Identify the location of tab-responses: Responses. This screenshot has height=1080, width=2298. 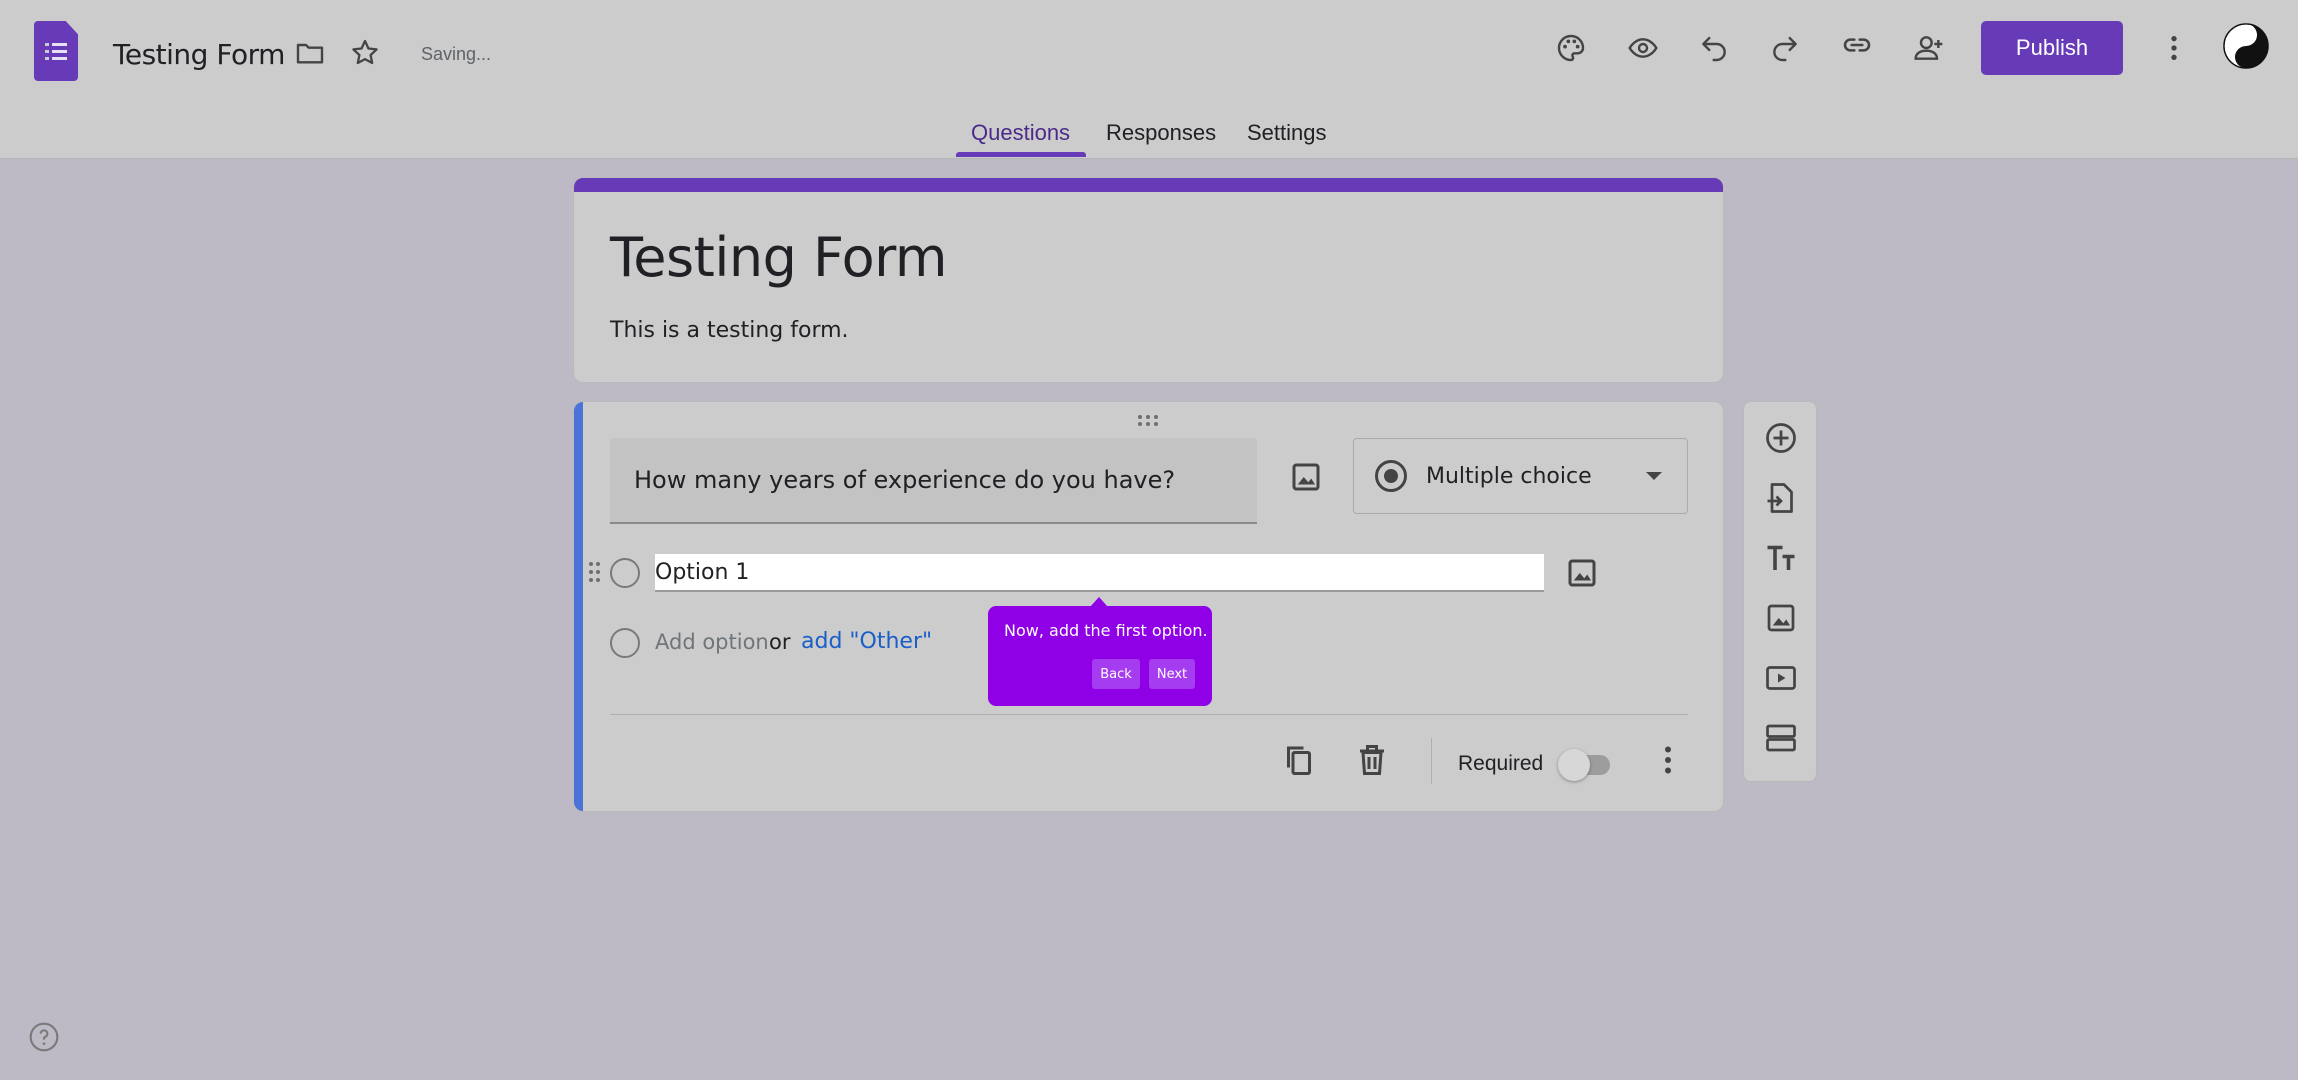
(1161, 133).